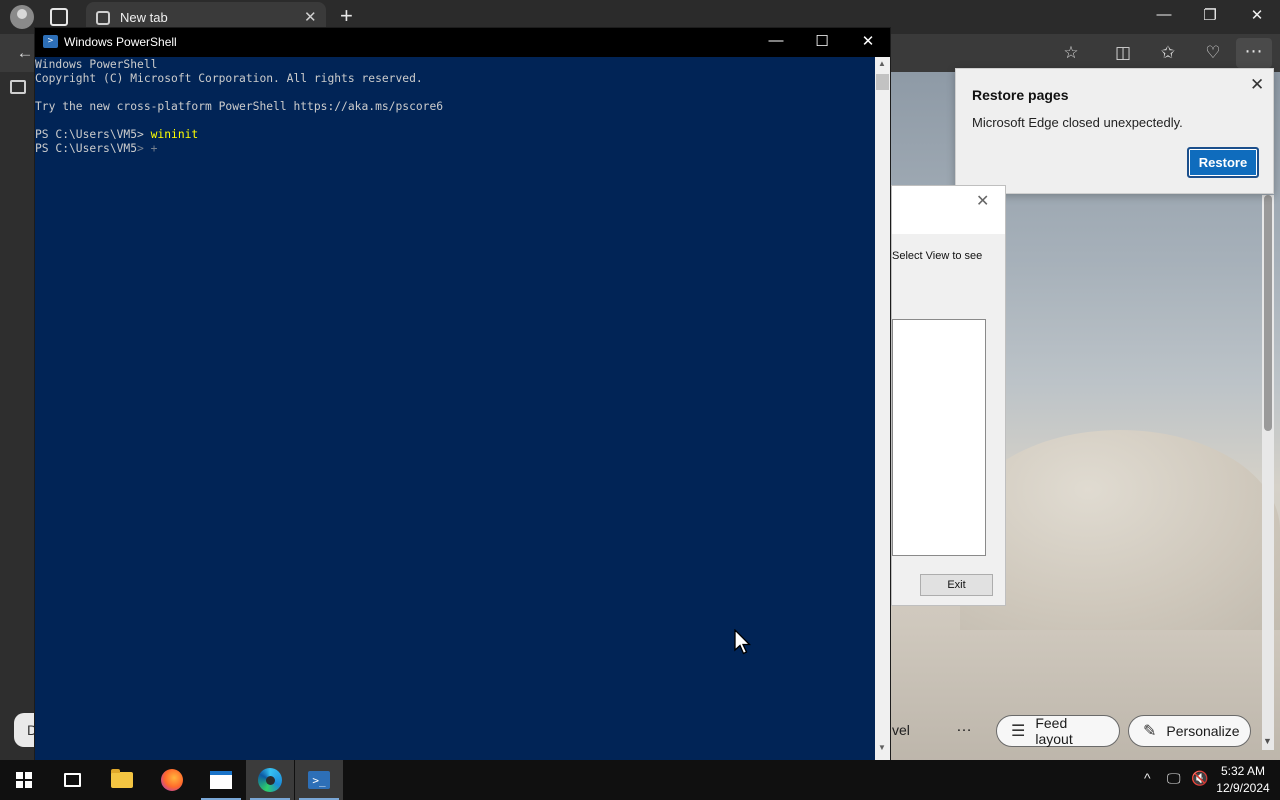 The image size is (1280, 800). Describe the element at coordinates (93, 134) in the screenshot. I see `console-prompt: PS C:\Users\VM5>` at that location.